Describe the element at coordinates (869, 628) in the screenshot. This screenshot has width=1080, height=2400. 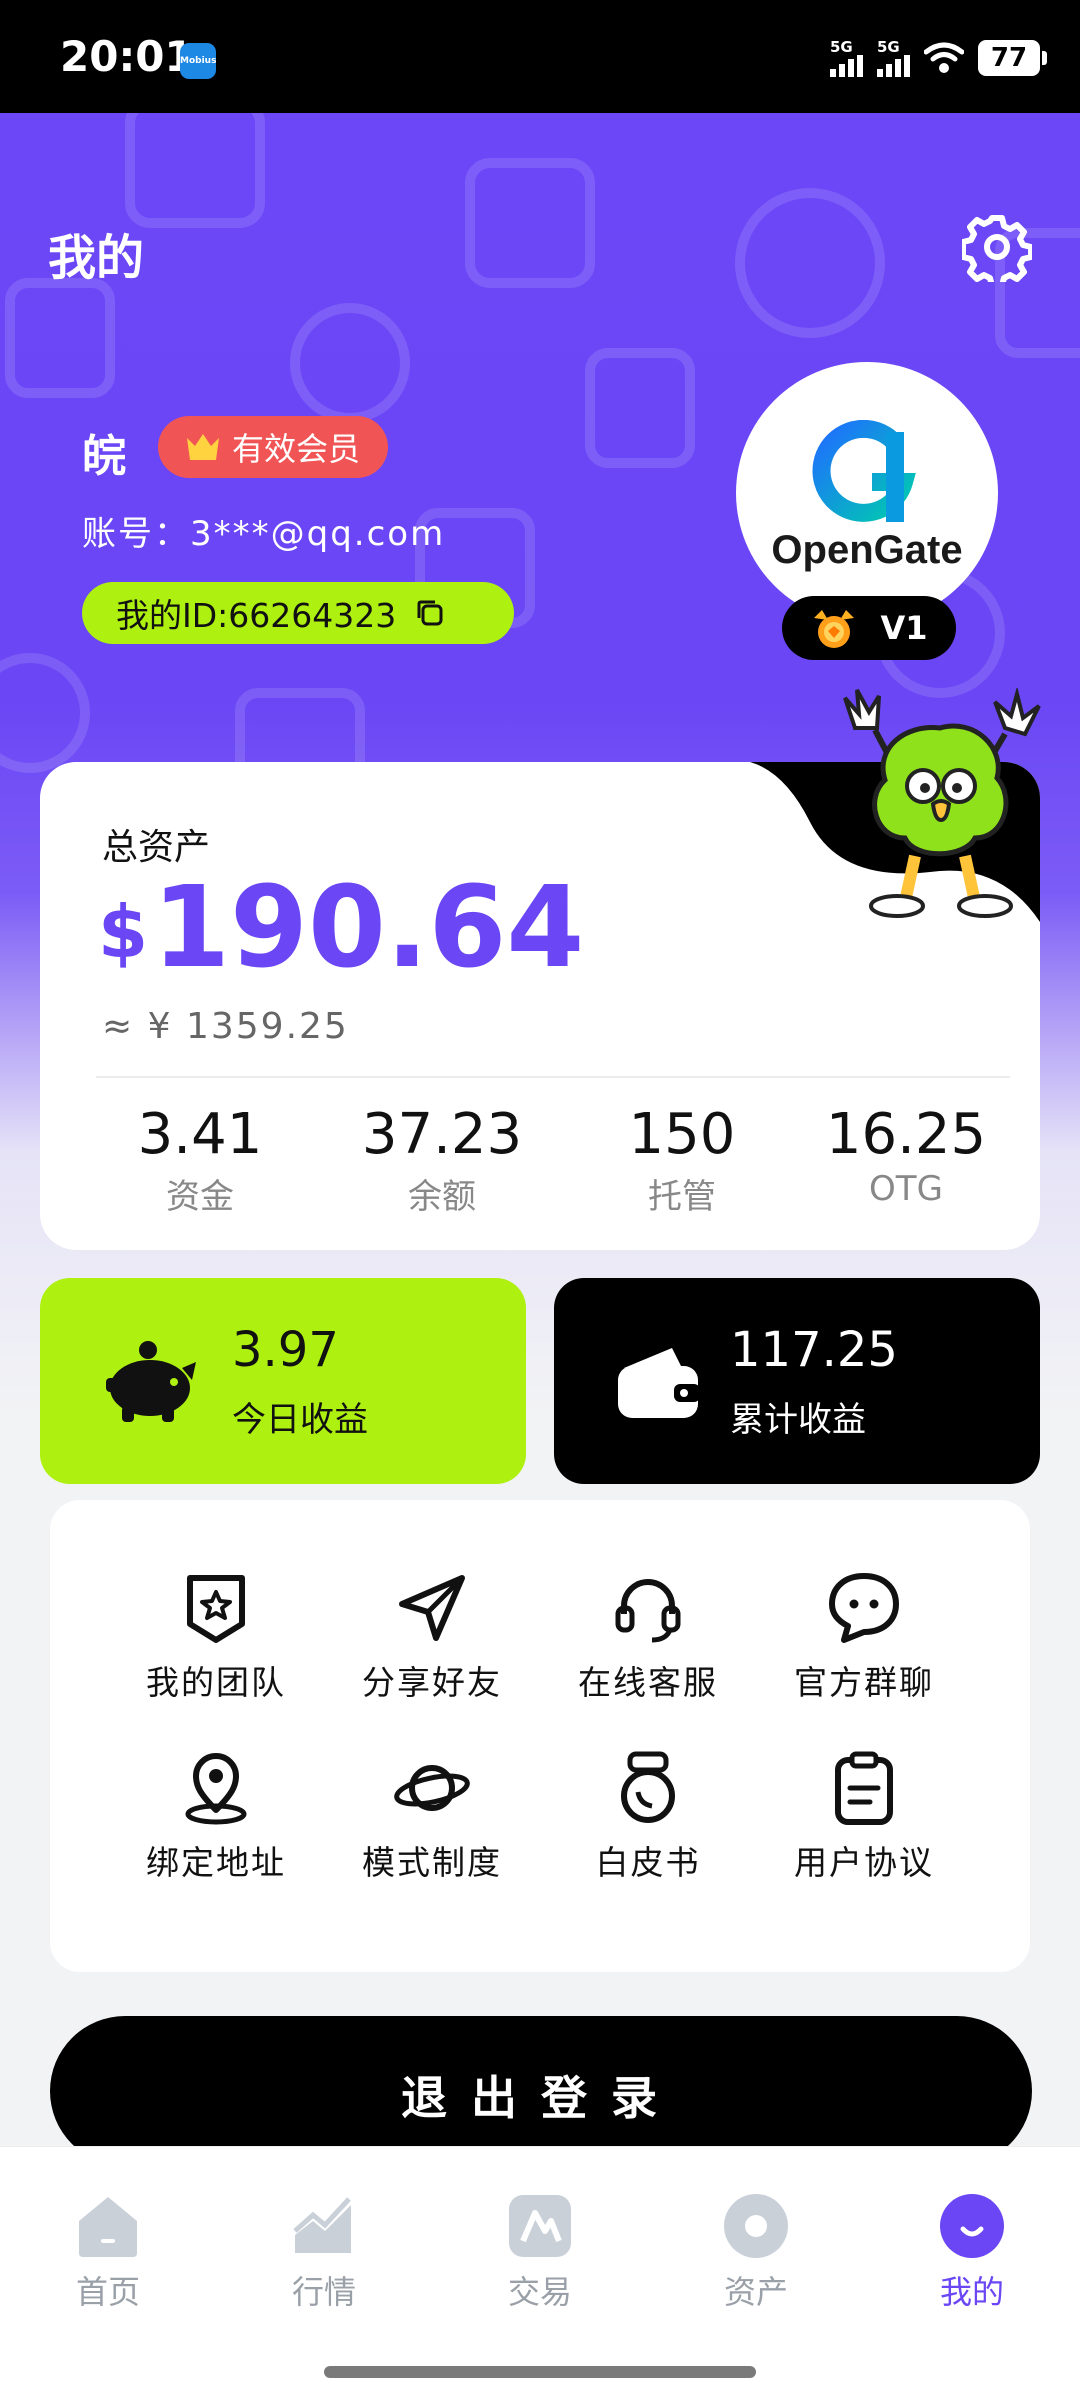
I see `level-badge: V1` at that location.